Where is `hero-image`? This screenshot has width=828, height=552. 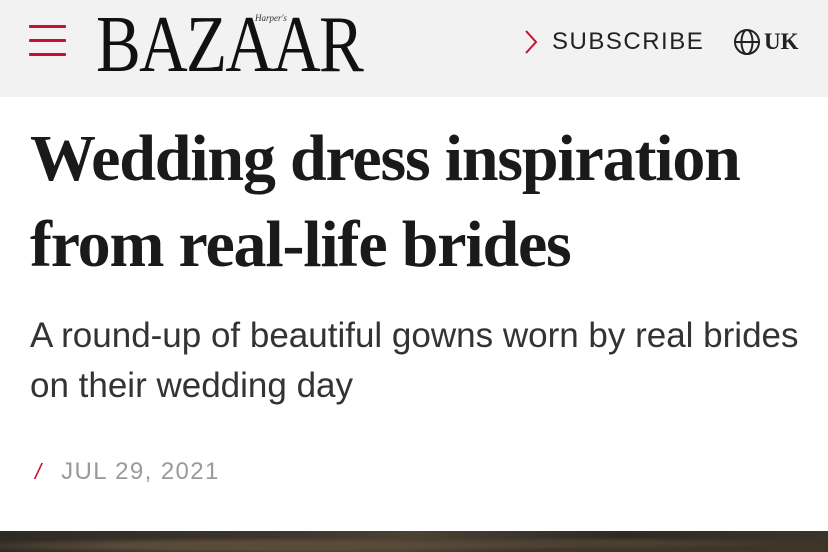
hero-image is located at coordinates (414, 541).